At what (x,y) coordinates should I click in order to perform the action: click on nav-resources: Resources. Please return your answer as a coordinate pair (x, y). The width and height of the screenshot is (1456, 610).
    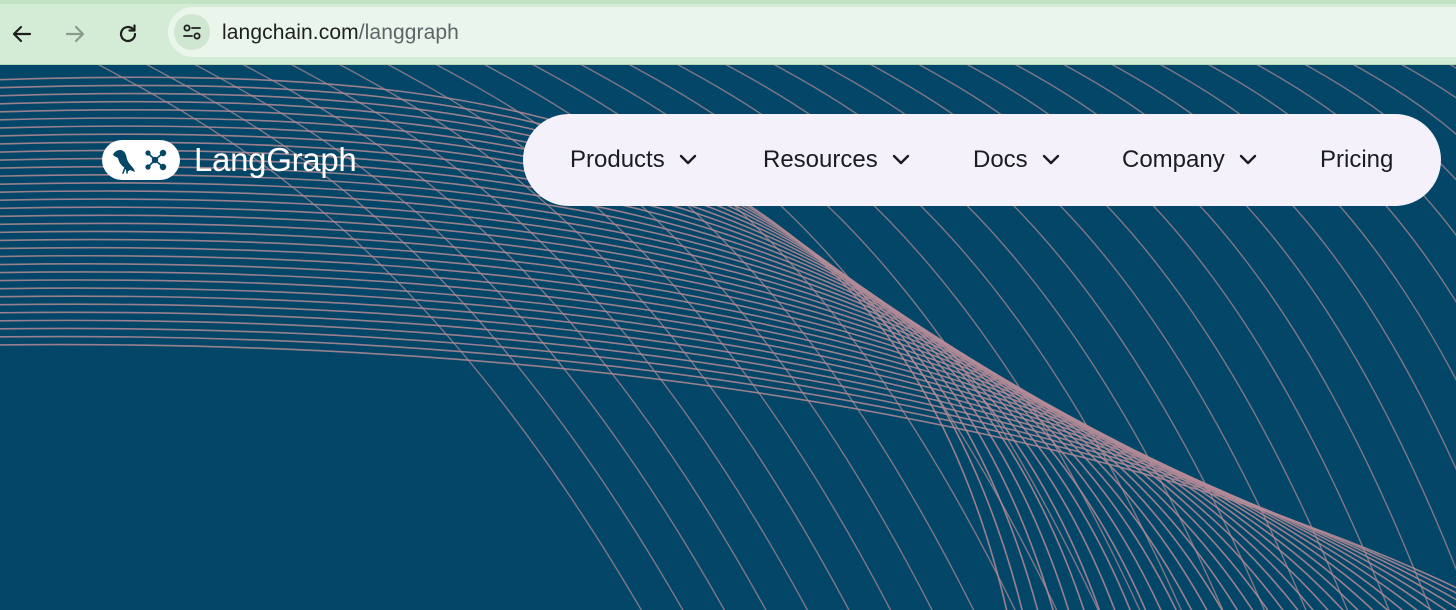
    Looking at the image, I should click on (836, 160).